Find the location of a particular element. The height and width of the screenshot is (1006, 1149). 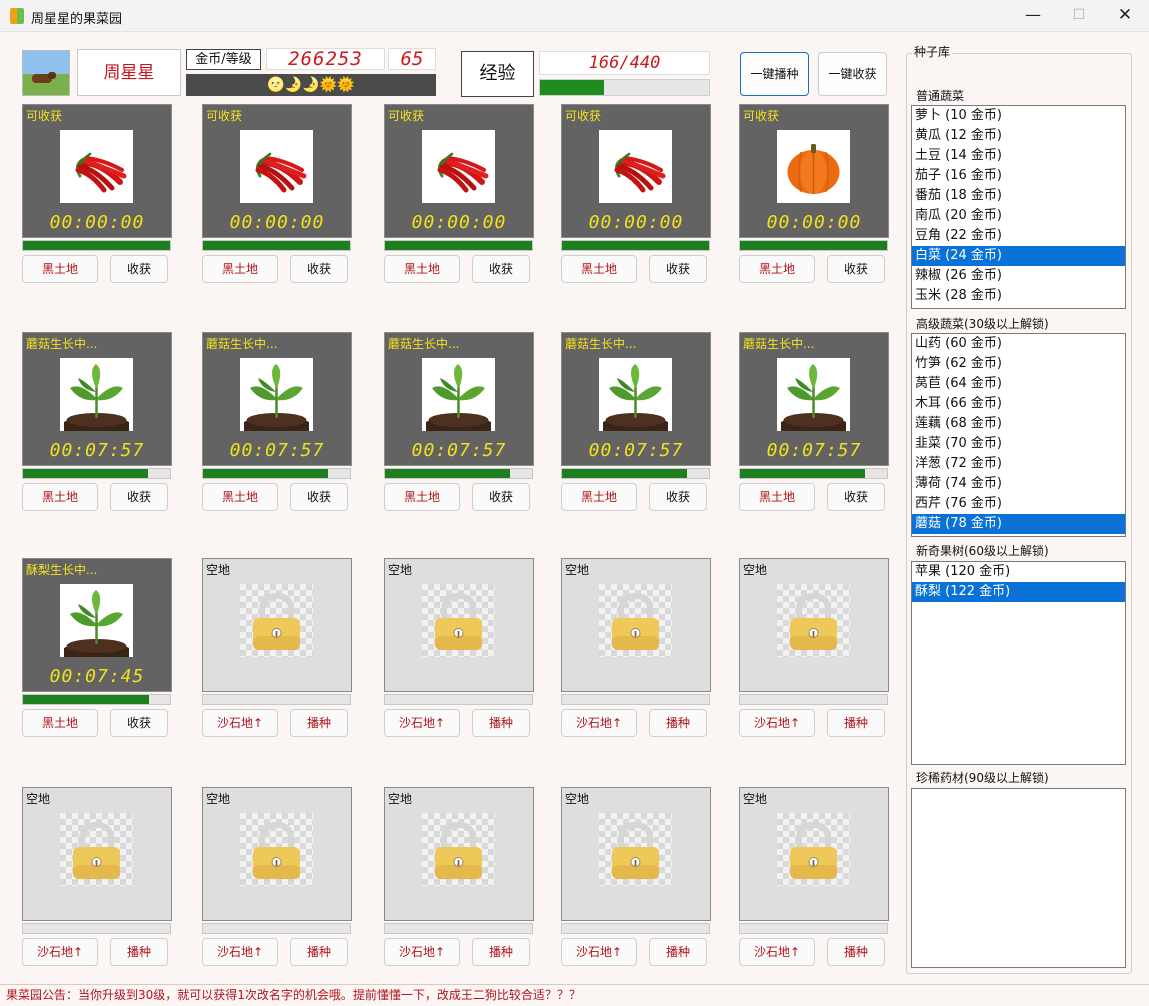

chili-image is located at coordinates (463, 172).